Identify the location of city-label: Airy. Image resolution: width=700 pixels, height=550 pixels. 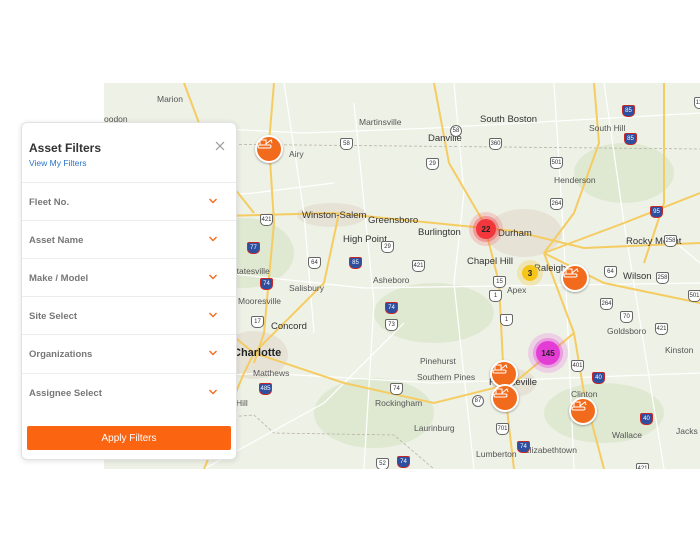
(296, 154).